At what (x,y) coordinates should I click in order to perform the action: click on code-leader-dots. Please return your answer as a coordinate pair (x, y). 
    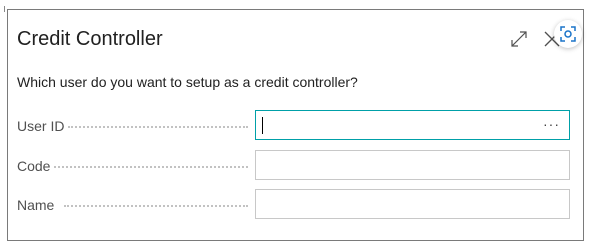
    Looking at the image, I should click on (151, 167).